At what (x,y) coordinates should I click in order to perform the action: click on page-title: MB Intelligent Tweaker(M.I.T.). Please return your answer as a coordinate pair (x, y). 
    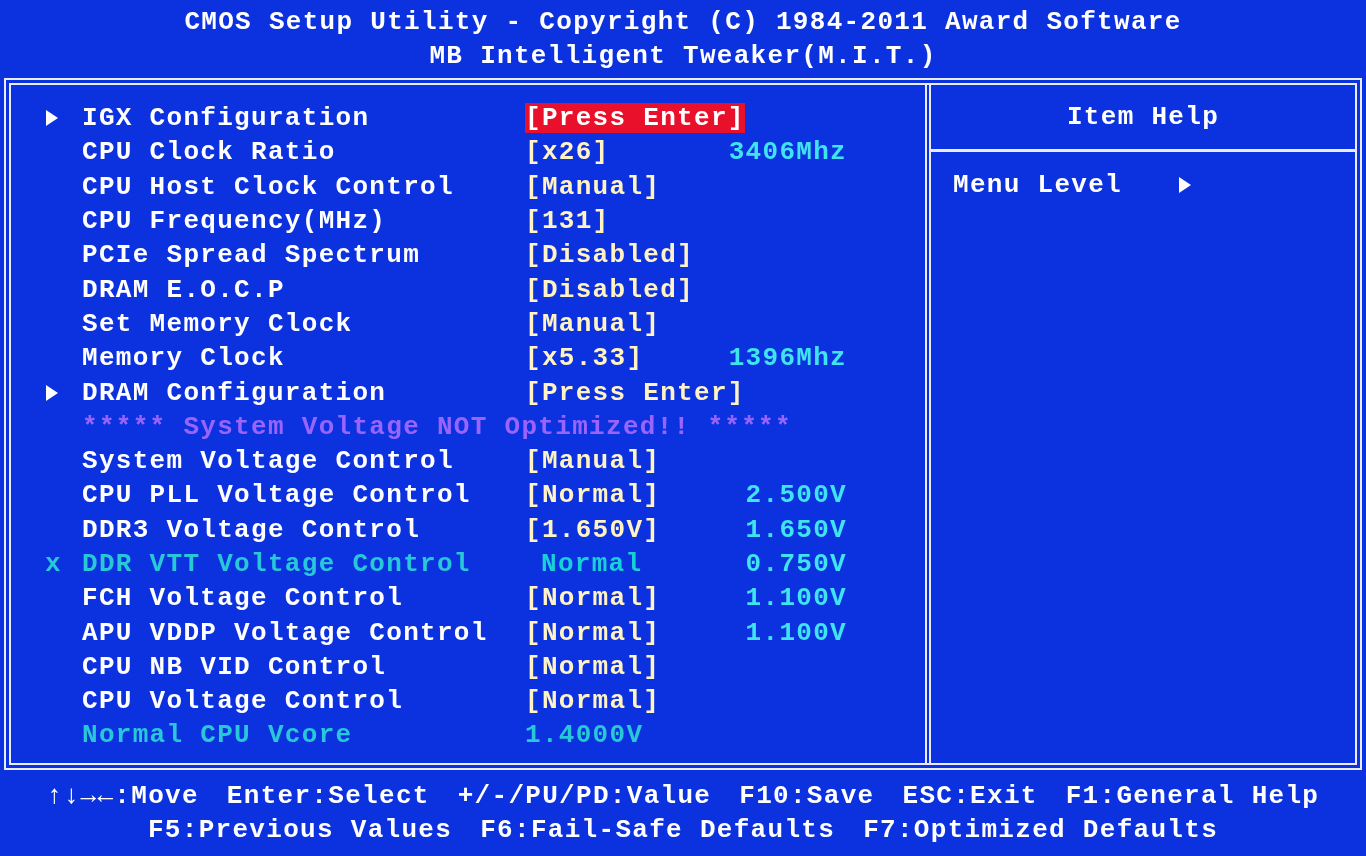
    Looking at the image, I should click on (683, 56).